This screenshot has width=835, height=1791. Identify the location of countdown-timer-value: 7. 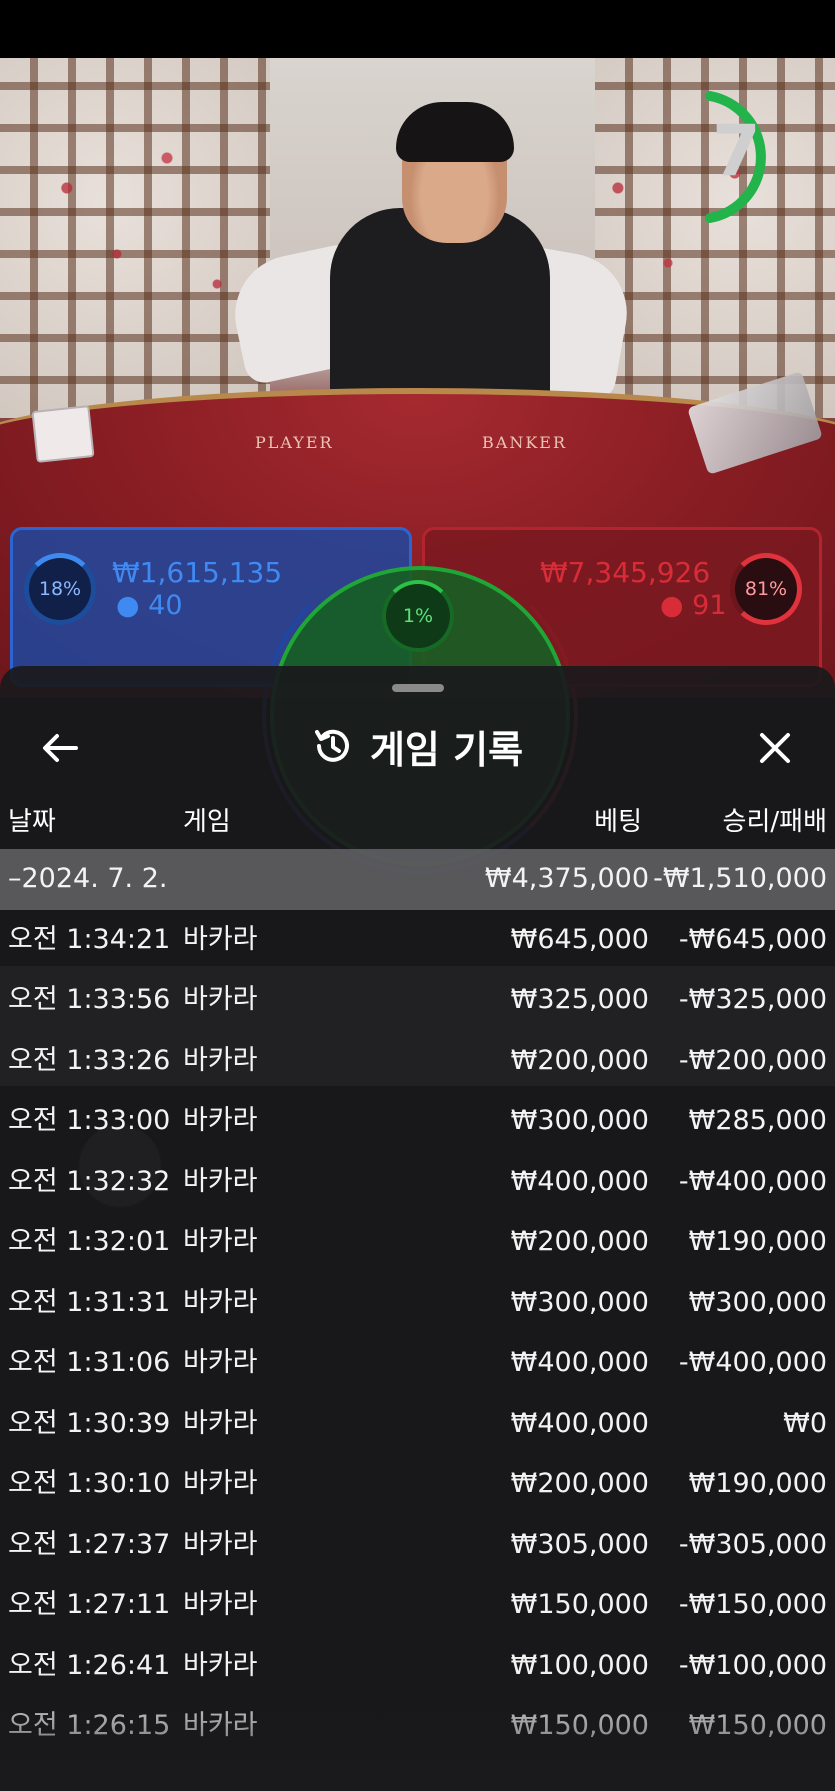
(736, 151).